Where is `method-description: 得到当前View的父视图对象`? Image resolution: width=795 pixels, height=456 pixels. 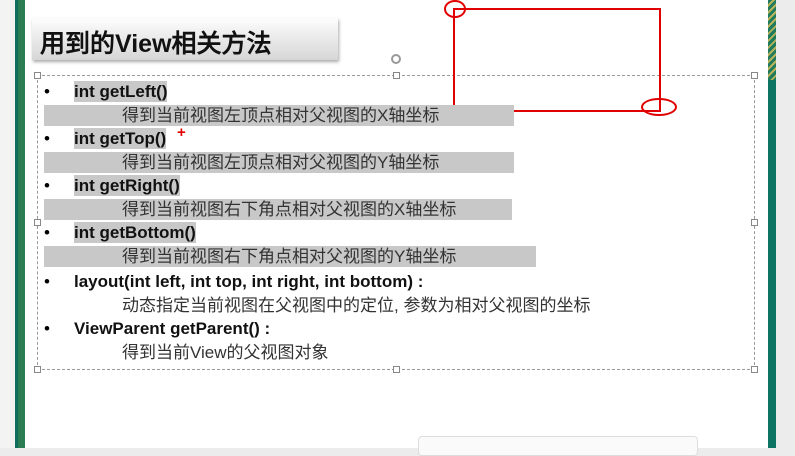 method-description: 得到当前View的父视图对象 is located at coordinates (225, 352).